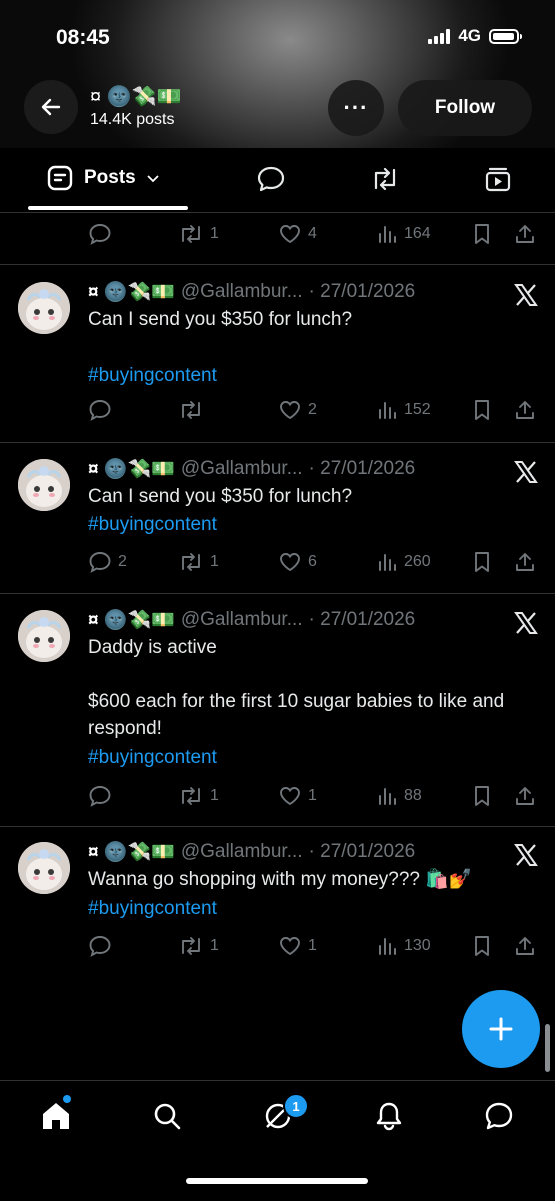 This screenshot has height=1201, width=555. I want to click on profile-post-count: 14.4K posts, so click(132, 119).